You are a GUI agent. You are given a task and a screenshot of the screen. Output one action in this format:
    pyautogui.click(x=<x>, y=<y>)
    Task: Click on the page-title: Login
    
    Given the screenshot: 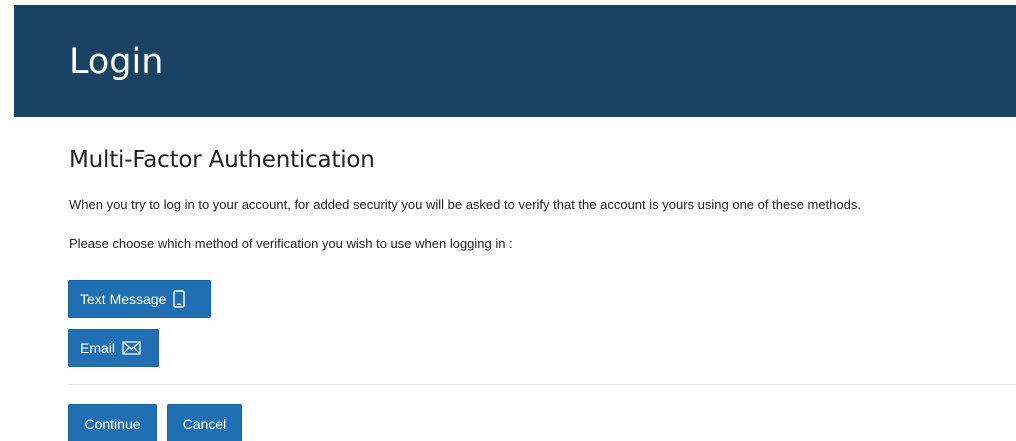 What is the action you would take?
    pyautogui.click(x=116, y=62)
    